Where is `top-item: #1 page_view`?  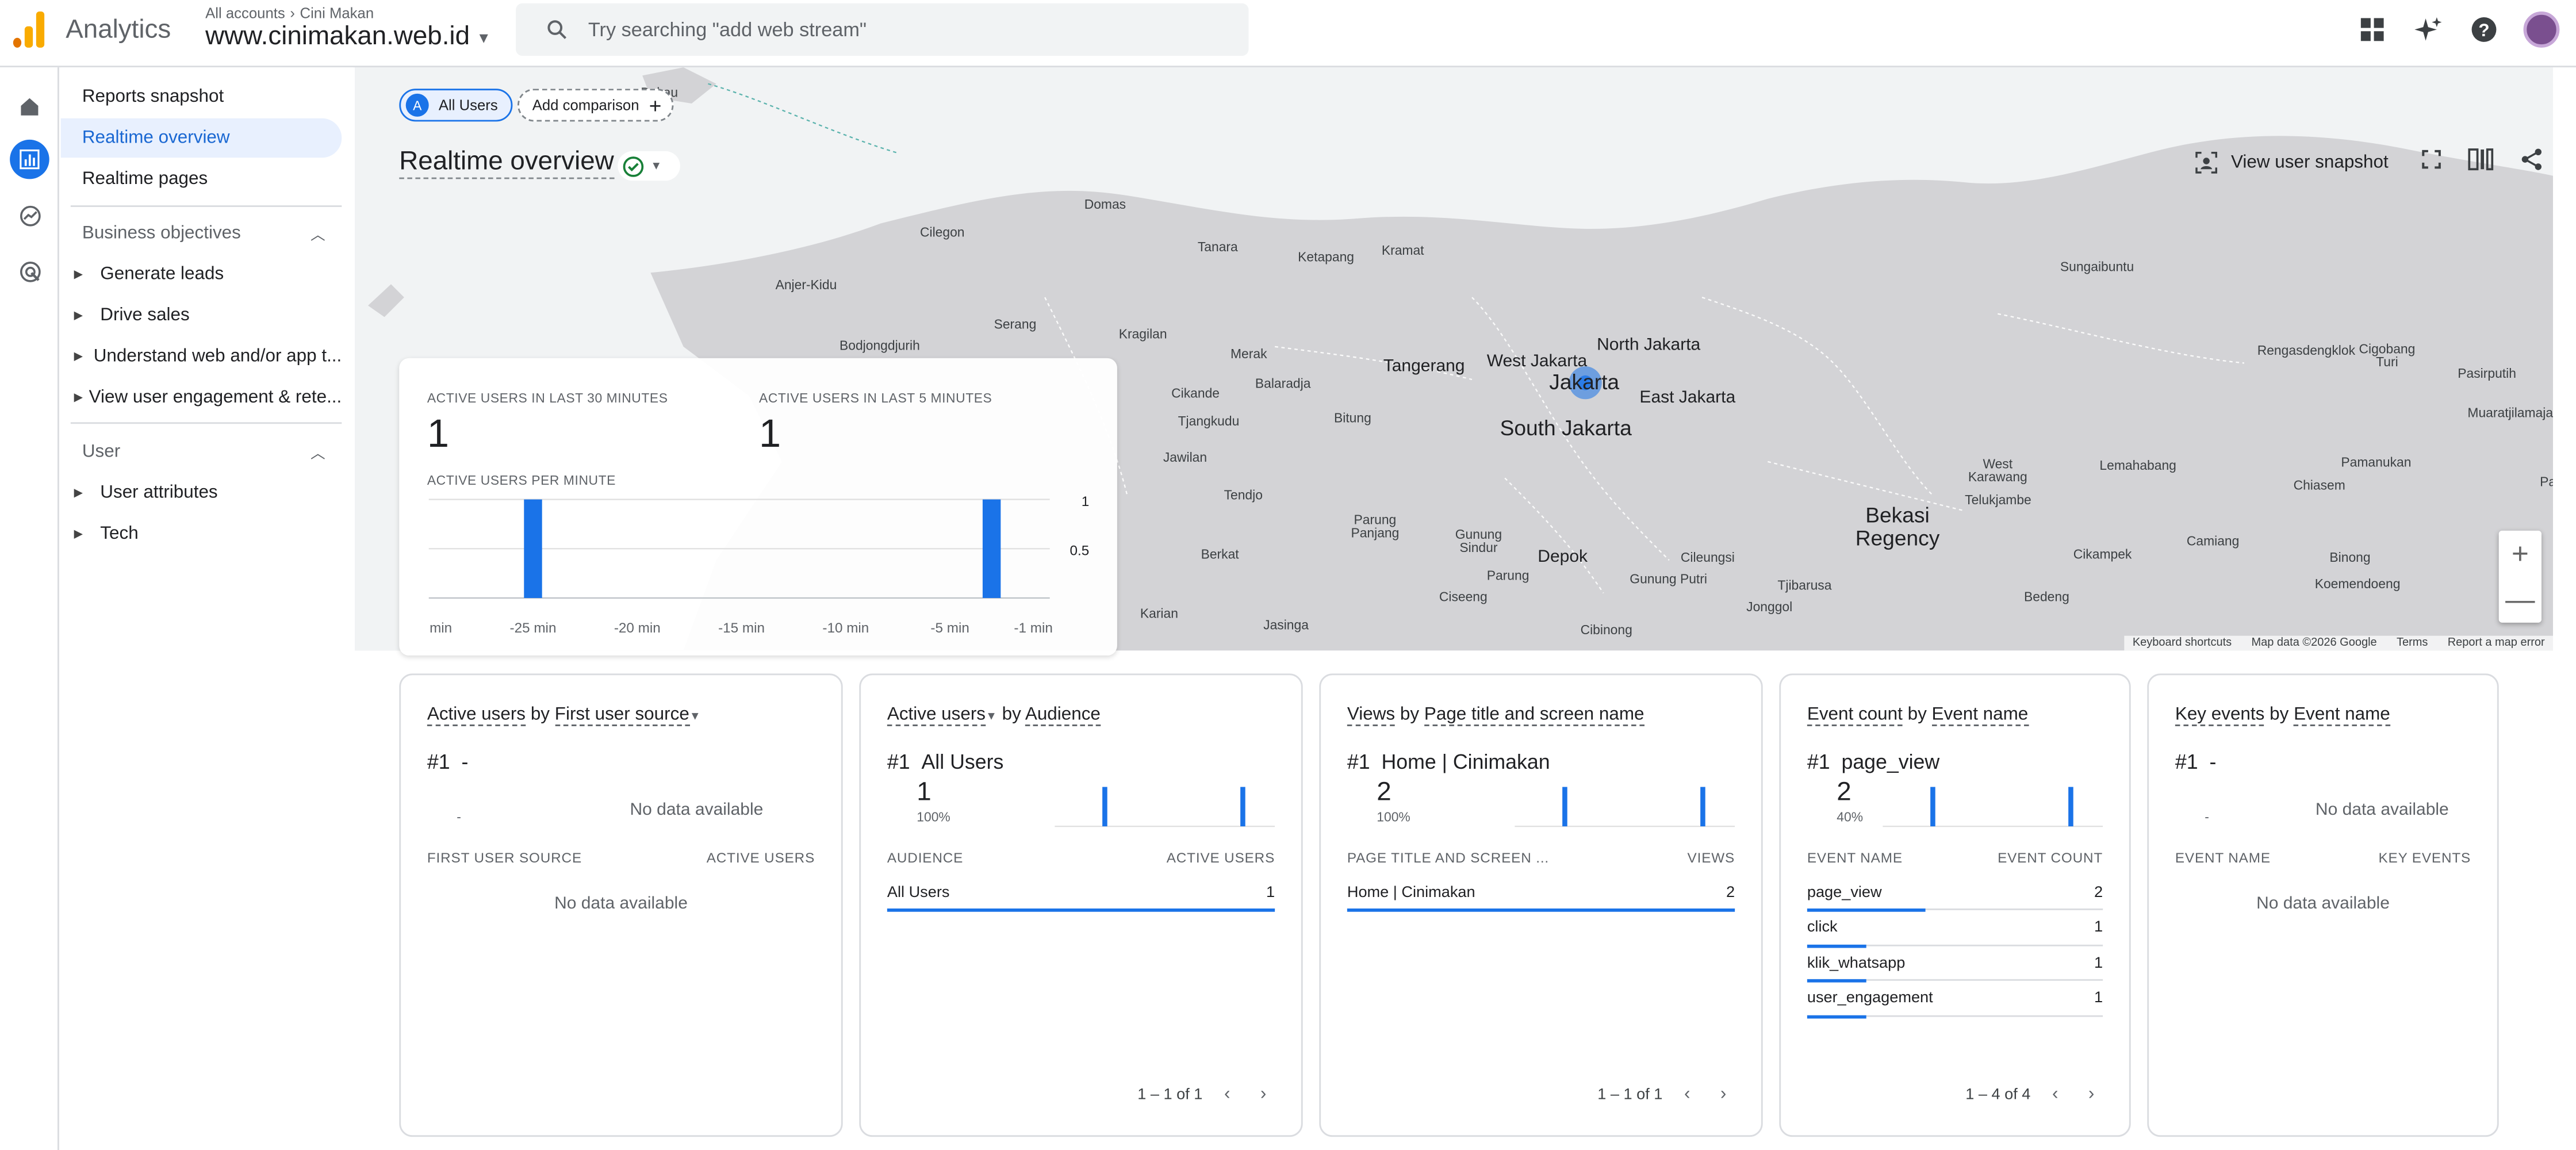 top-item: #1 page_view is located at coordinates (1873, 762).